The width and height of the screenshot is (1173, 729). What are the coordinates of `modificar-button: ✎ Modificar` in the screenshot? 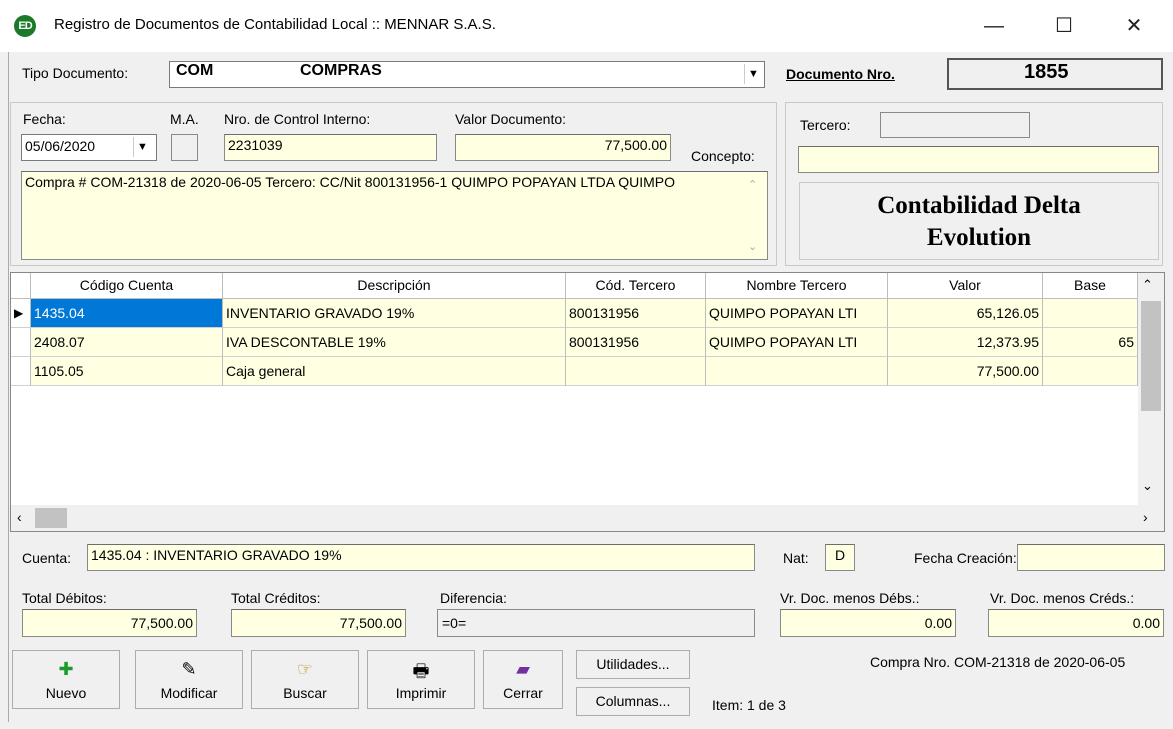 It's located at (189, 679).